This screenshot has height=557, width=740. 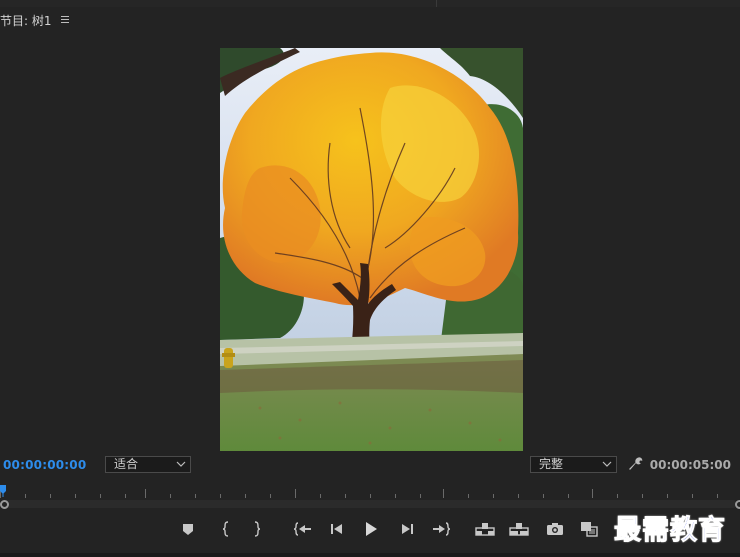 I want to click on panel-header: 节目: 树1, so click(x=35, y=20).